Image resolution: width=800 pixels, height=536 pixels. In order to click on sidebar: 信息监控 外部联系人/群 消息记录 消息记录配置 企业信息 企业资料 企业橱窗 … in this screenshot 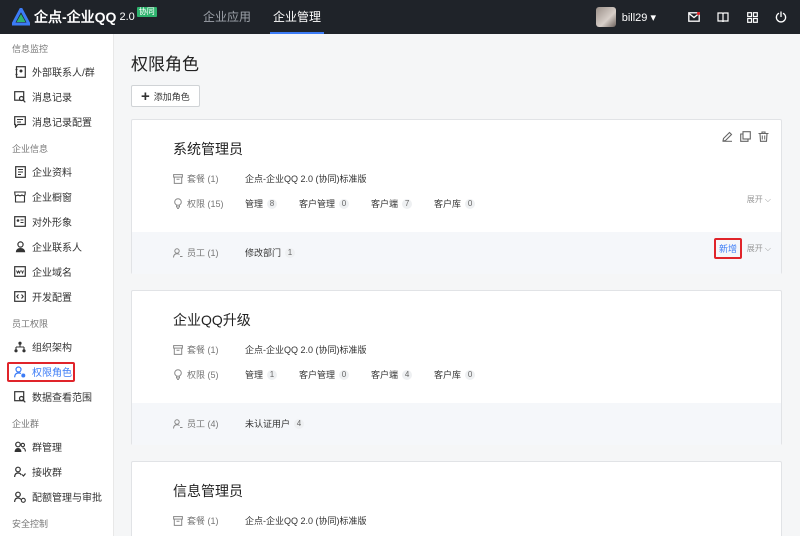, I will do `click(57, 285)`.